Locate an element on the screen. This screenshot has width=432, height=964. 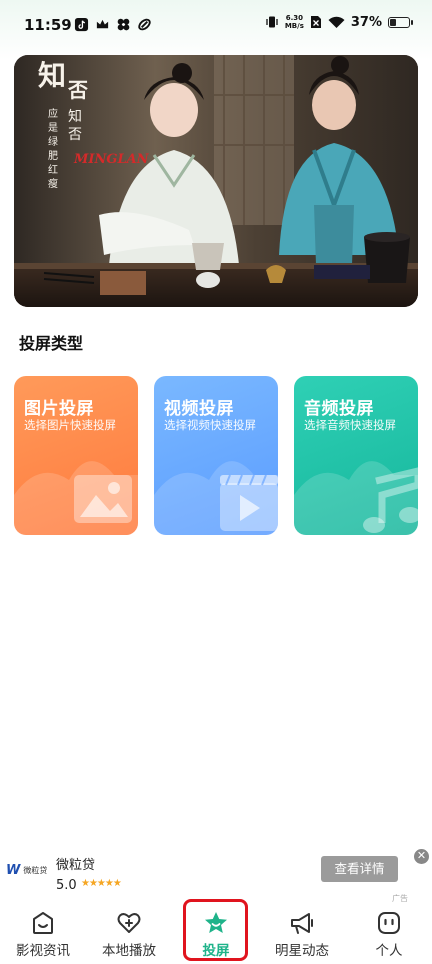
ad-details-button: 查看详情 is located at coordinates (359, 869).